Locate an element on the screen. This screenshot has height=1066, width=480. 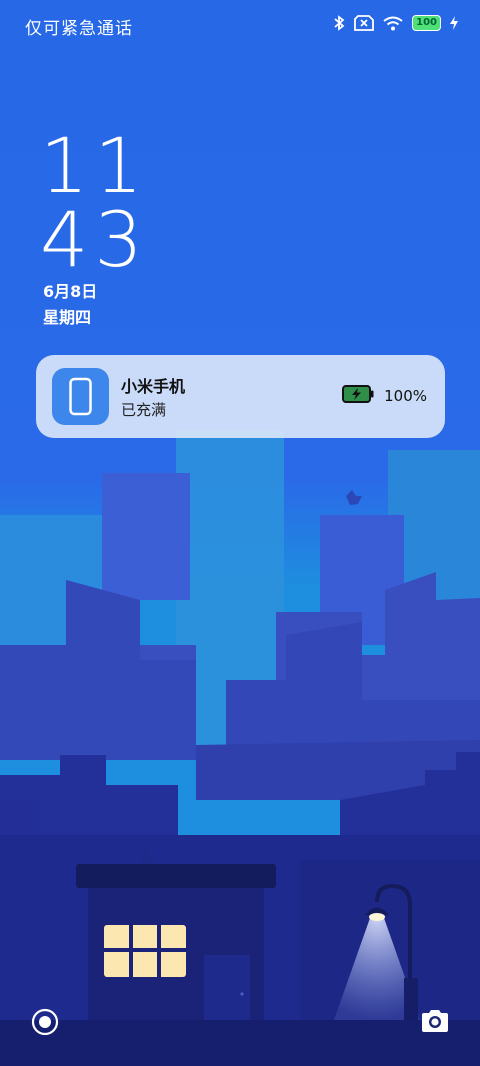
notification-subtitle: 已充满 is located at coordinates (144, 410).